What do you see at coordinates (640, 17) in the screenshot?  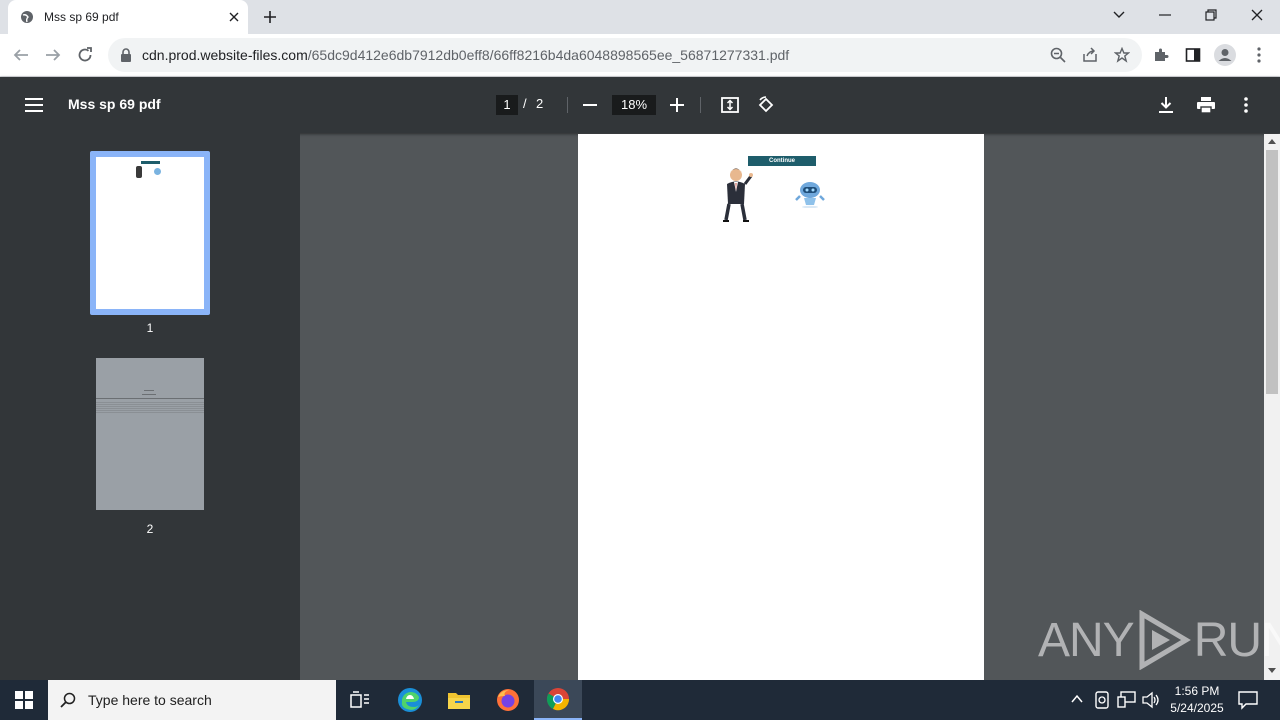 I see `tab-strip: Mss sp 69 pdf` at bounding box center [640, 17].